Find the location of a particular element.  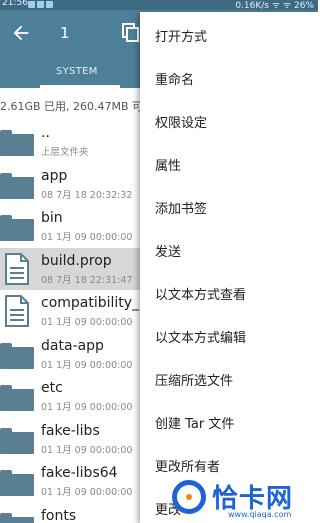

file-meta: 08 7月 18 20:32:32 is located at coordinates (87, 195).